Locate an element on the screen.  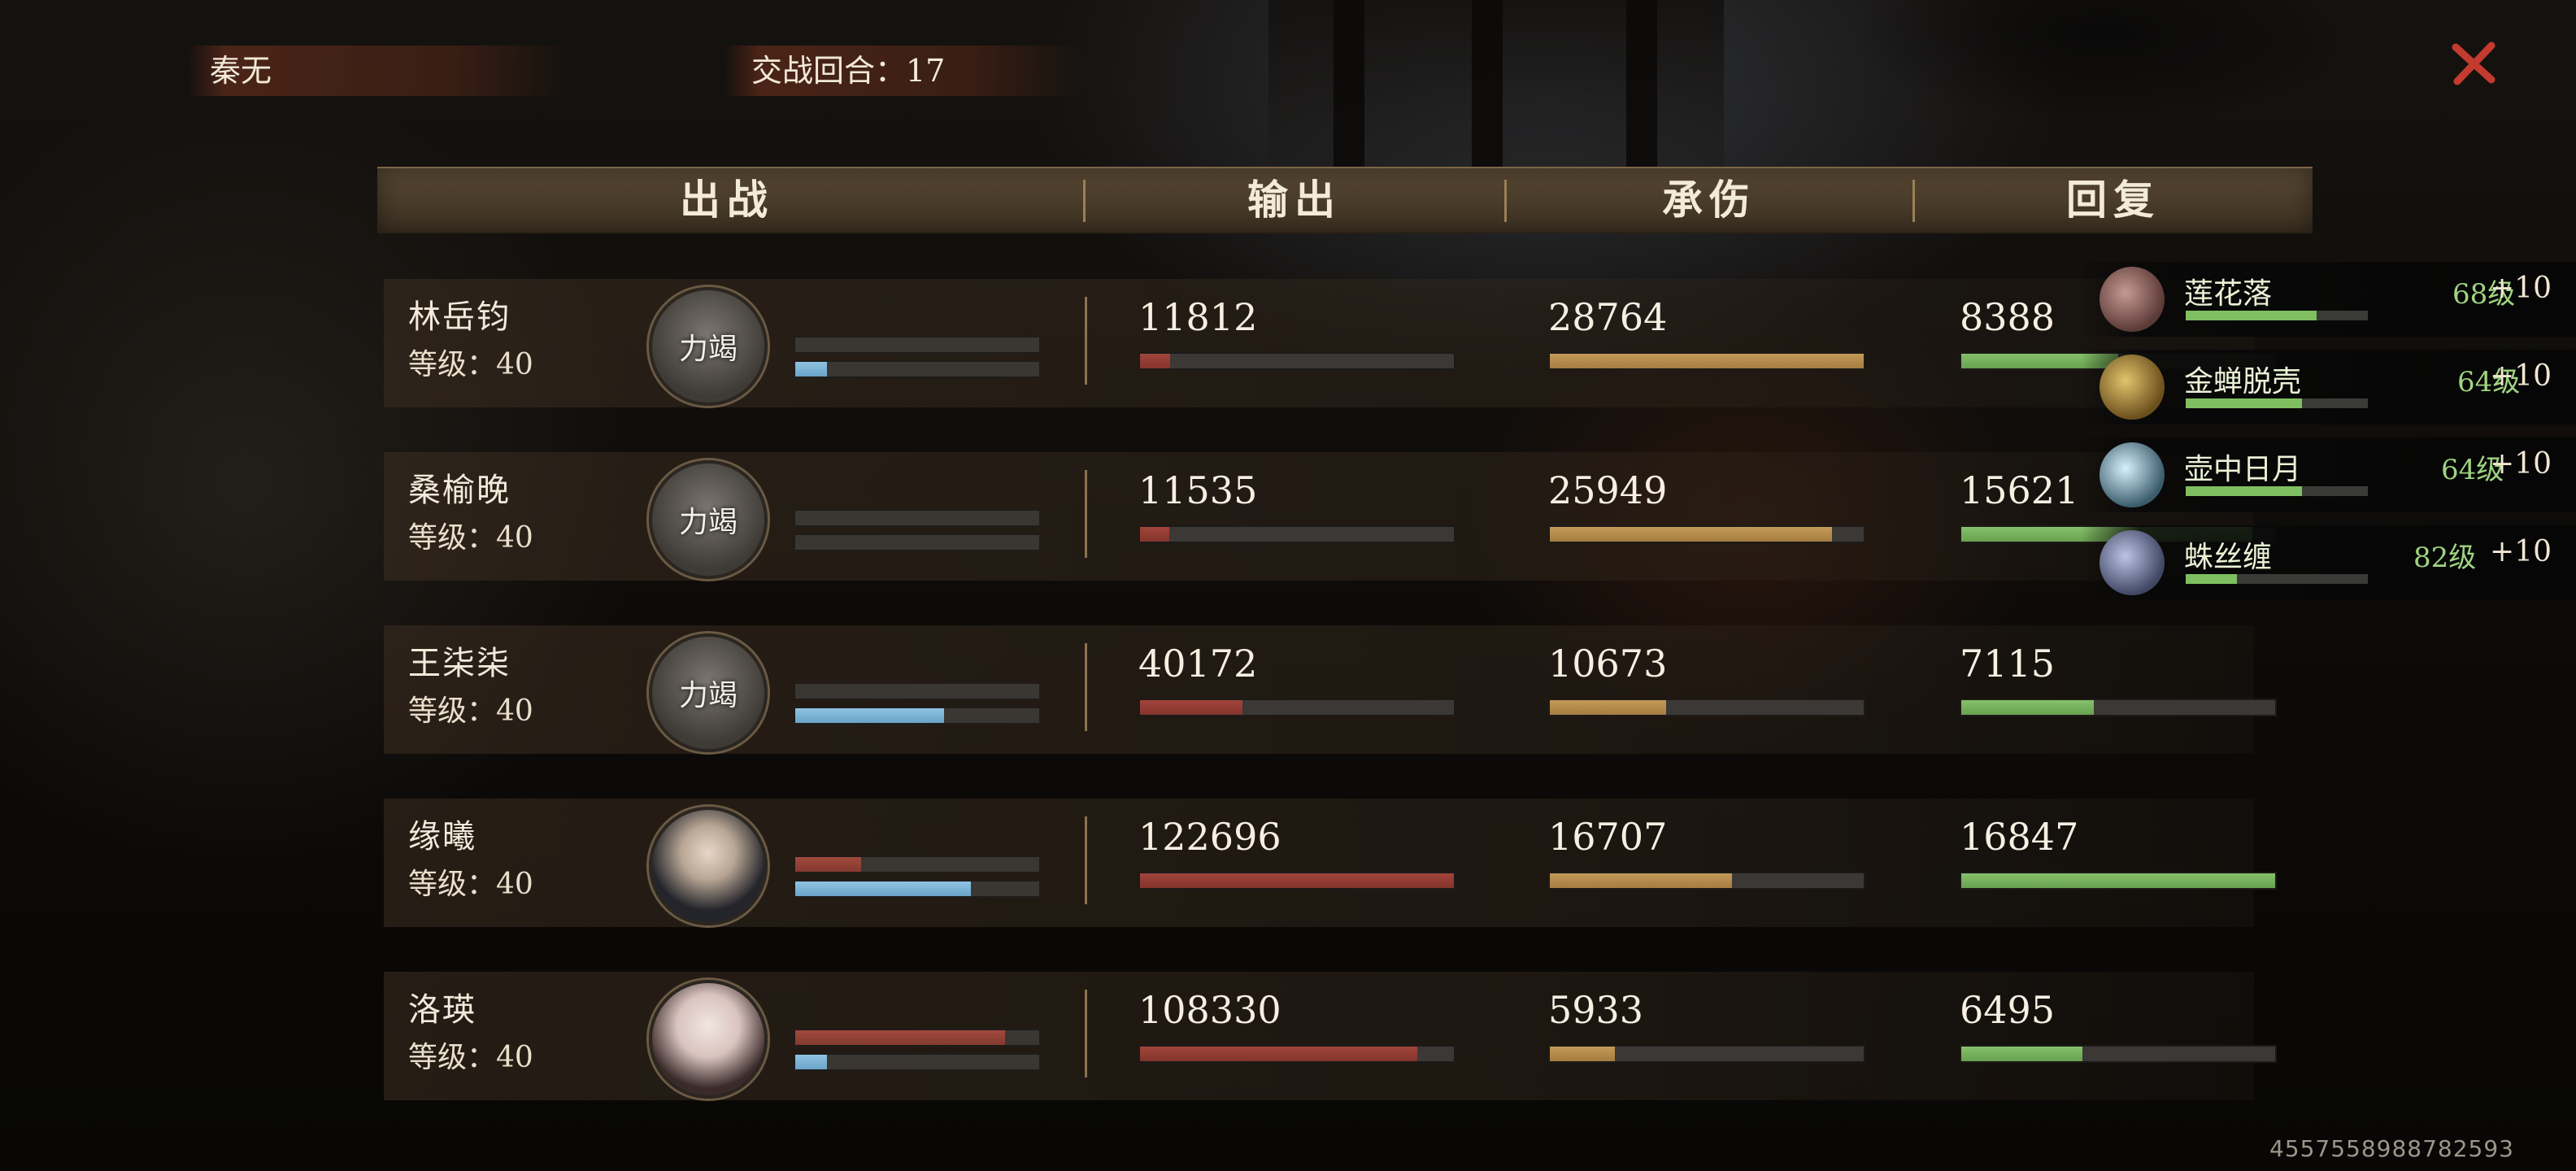
output-value: 40172 is located at coordinates (1198, 664).